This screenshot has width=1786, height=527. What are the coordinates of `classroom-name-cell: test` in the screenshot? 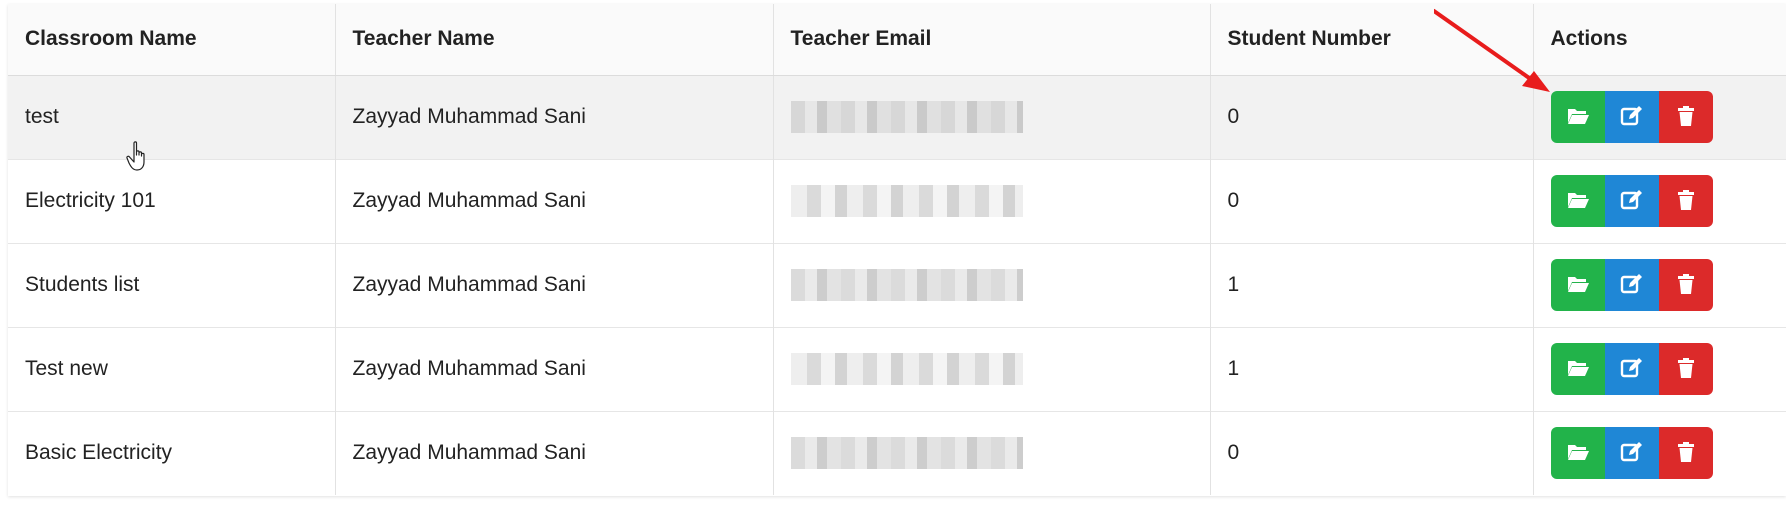 It's located at (172, 117).